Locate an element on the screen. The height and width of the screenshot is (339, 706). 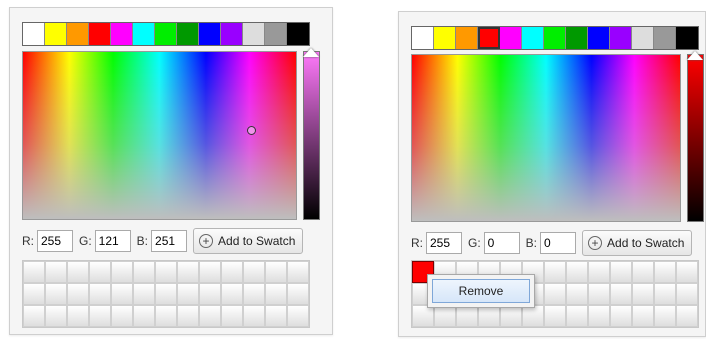
spectrum-marker is located at coordinates (251, 130).